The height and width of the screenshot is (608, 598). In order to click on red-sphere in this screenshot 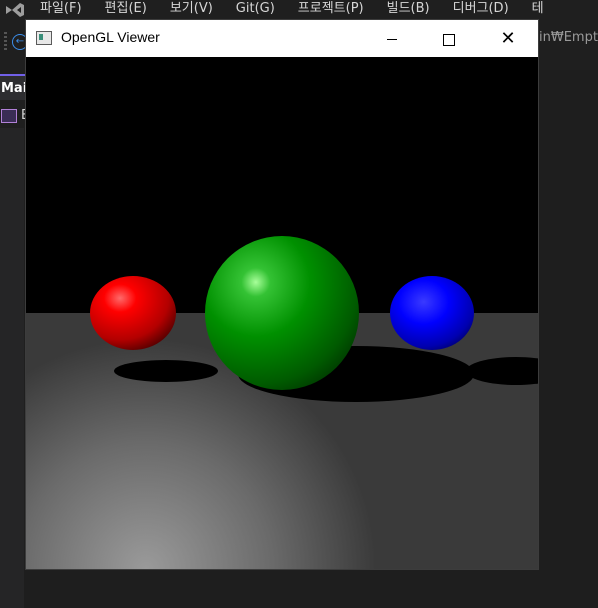, I will do `click(133, 313)`.